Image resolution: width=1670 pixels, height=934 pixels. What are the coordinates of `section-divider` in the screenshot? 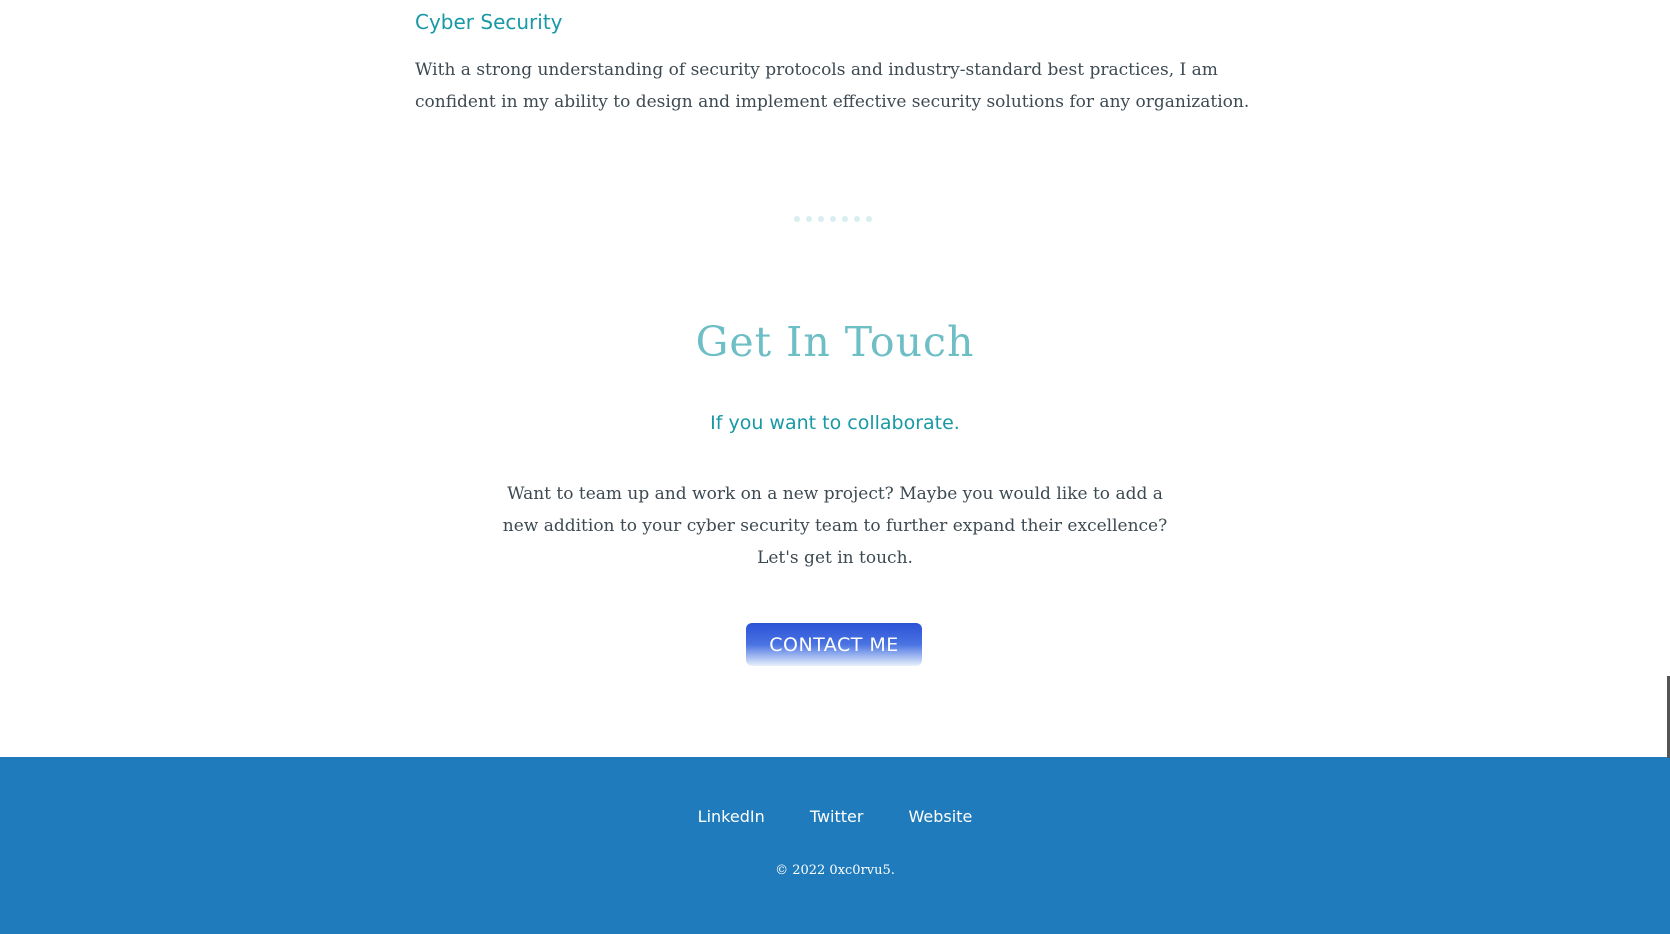 It's located at (833, 219).